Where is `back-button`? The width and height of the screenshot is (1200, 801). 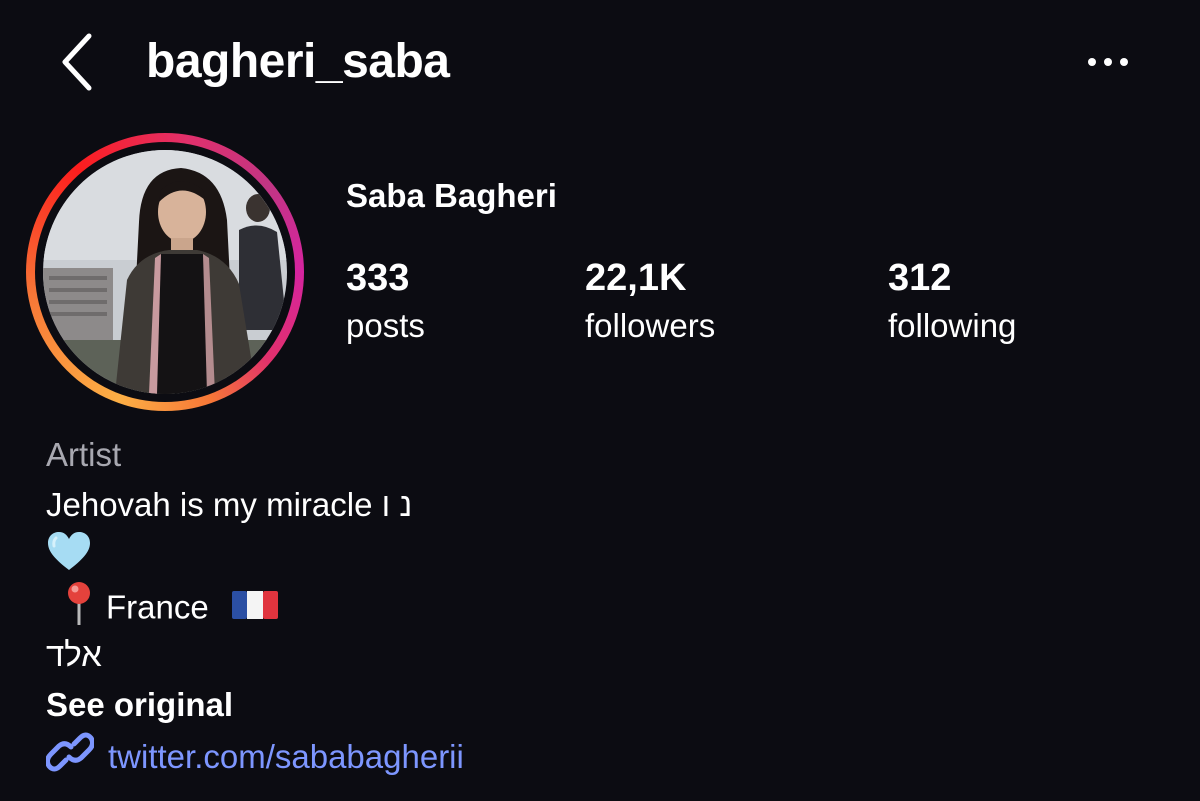
back-button is located at coordinates (77, 62).